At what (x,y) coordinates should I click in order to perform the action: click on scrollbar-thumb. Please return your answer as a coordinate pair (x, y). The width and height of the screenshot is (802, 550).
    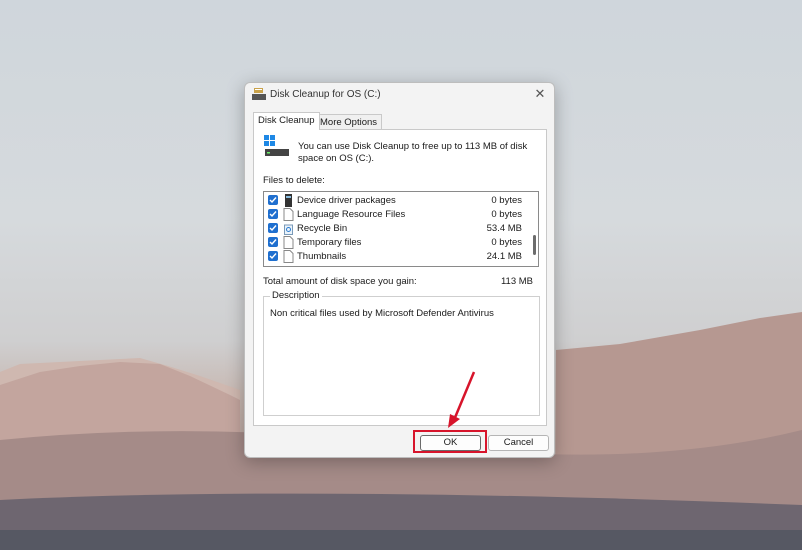
    Looking at the image, I should click on (534, 245).